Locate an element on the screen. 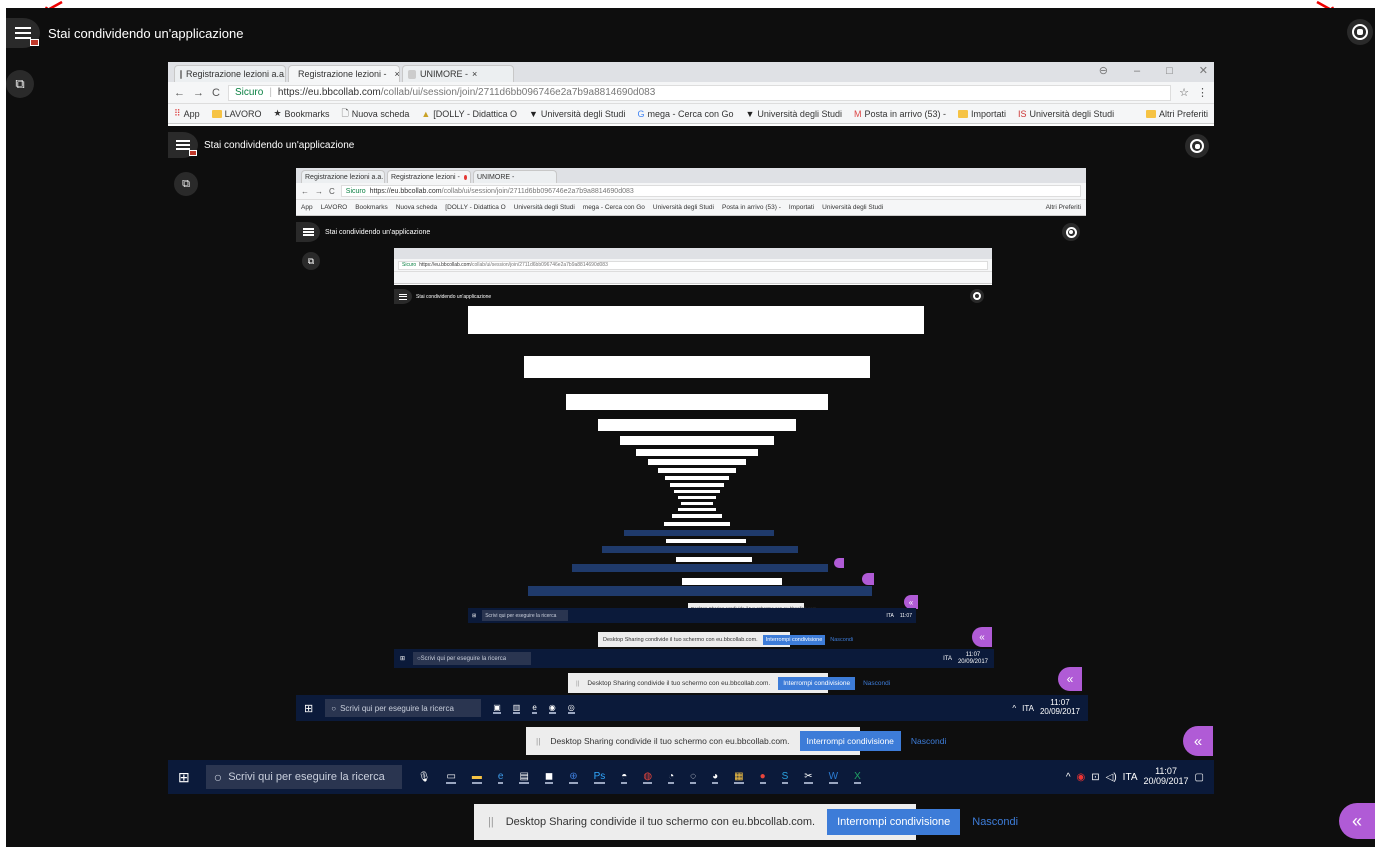  chrome-icon: ◍ is located at coordinates (648, 777).